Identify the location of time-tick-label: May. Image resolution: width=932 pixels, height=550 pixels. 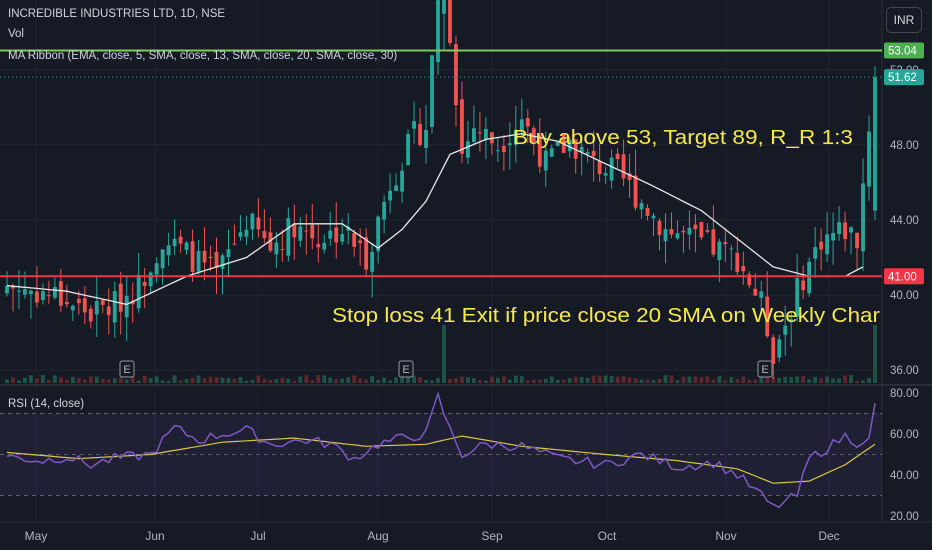
(36, 536).